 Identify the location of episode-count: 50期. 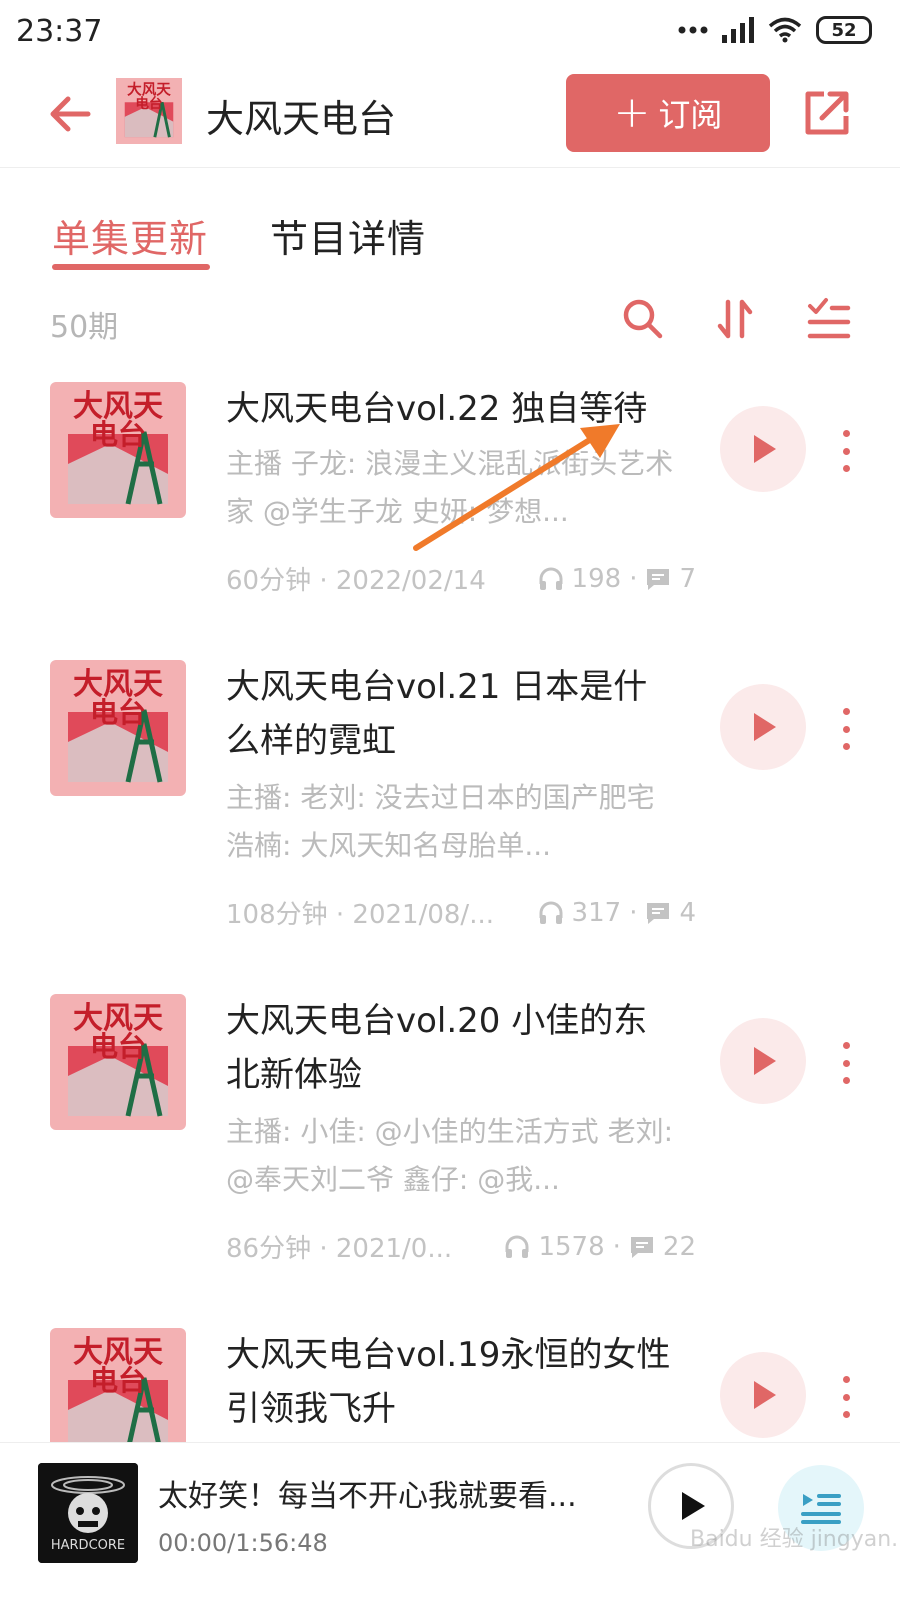
(84, 327).